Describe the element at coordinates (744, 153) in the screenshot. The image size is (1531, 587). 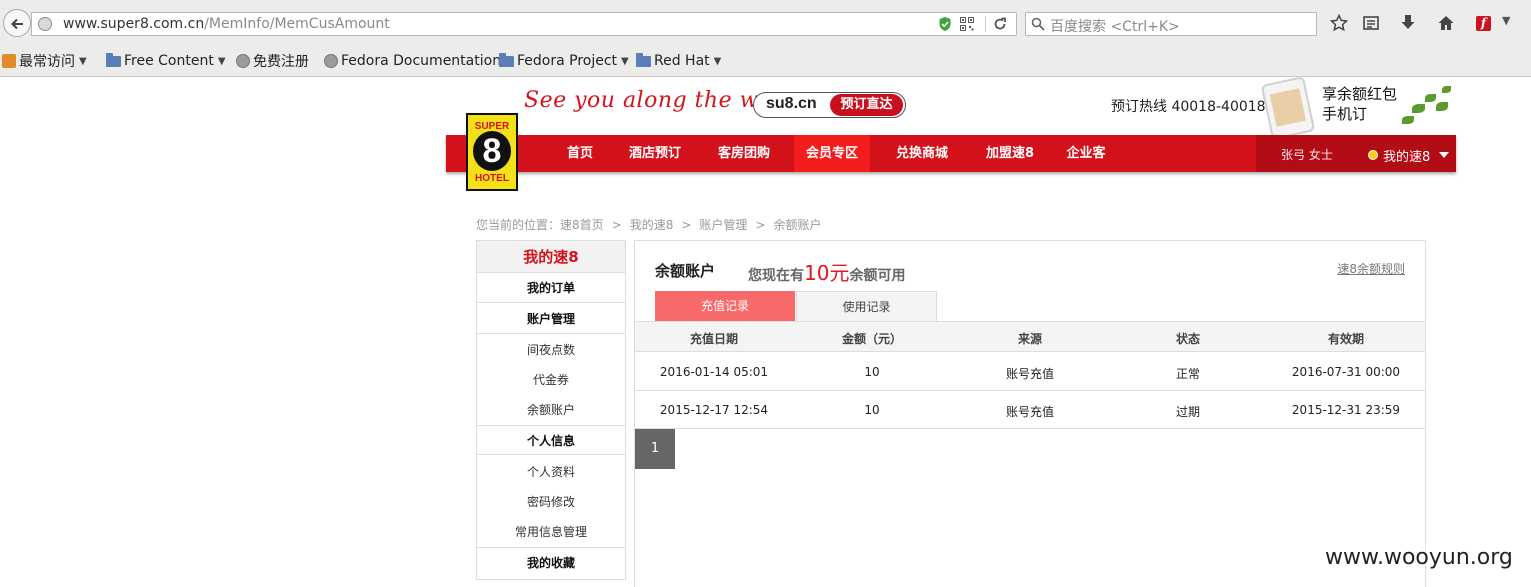
I see `nav-group-buy: 客房团购` at that location.